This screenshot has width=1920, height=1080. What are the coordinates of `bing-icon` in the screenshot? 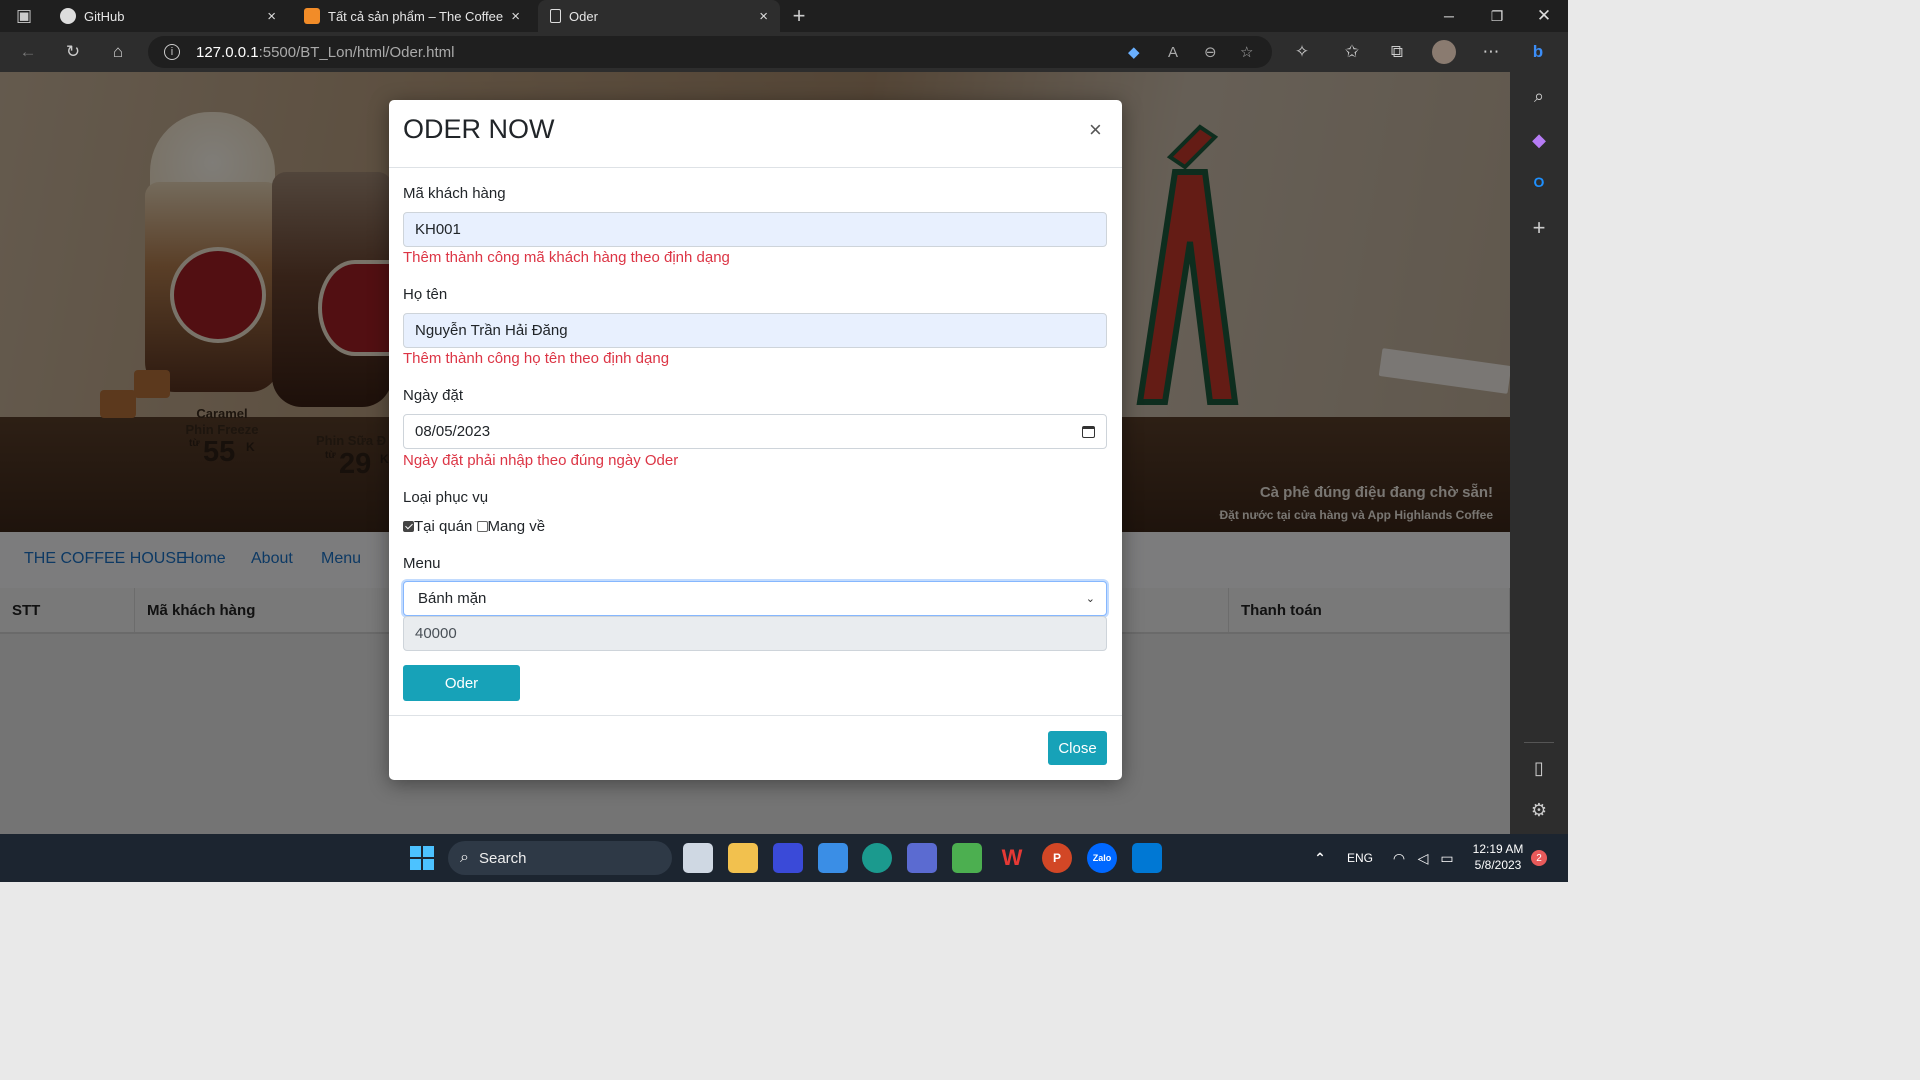 It's located at (922, 858).